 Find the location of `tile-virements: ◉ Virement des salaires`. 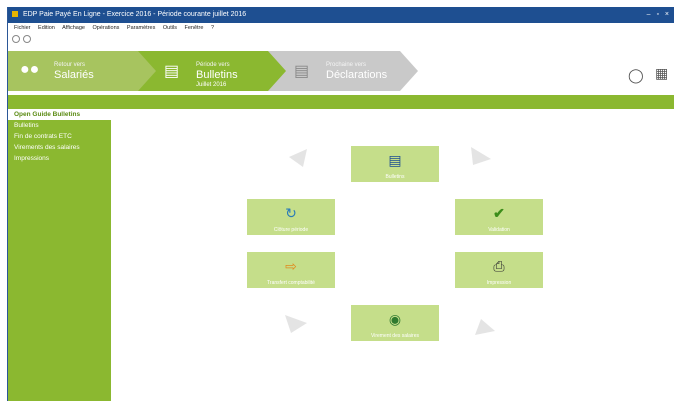

tile-virements: ◉ Virement des salaires is located at coordinates (395, 323).